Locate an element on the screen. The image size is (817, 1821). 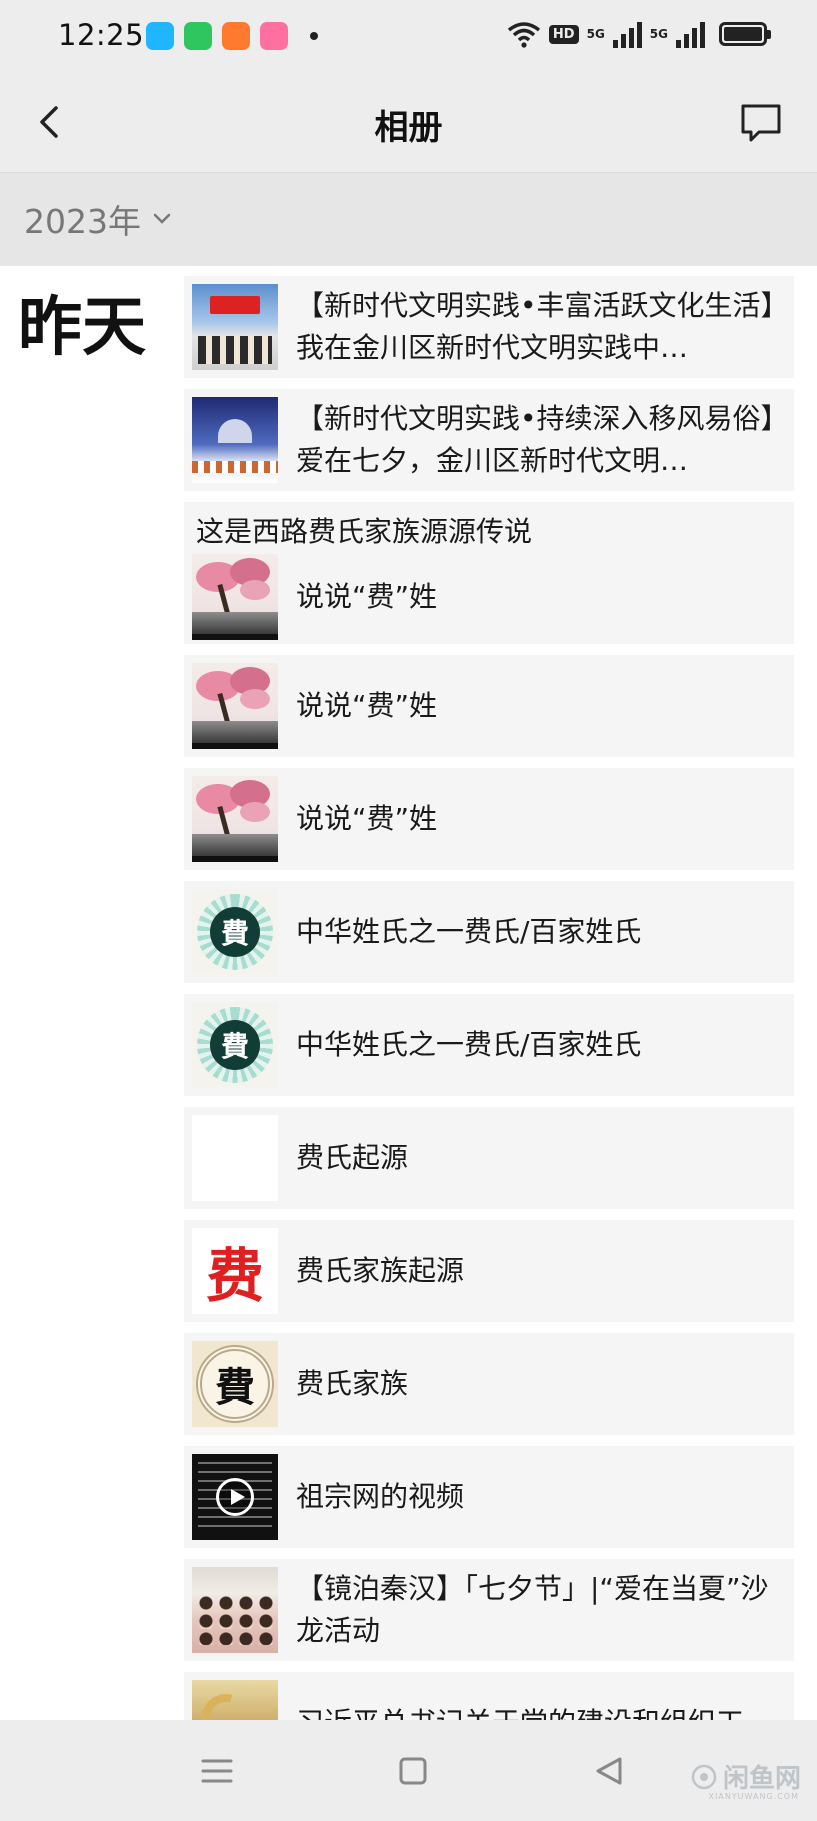
article-title: 费氏家族起源 is located at coordinates (380, 1270).